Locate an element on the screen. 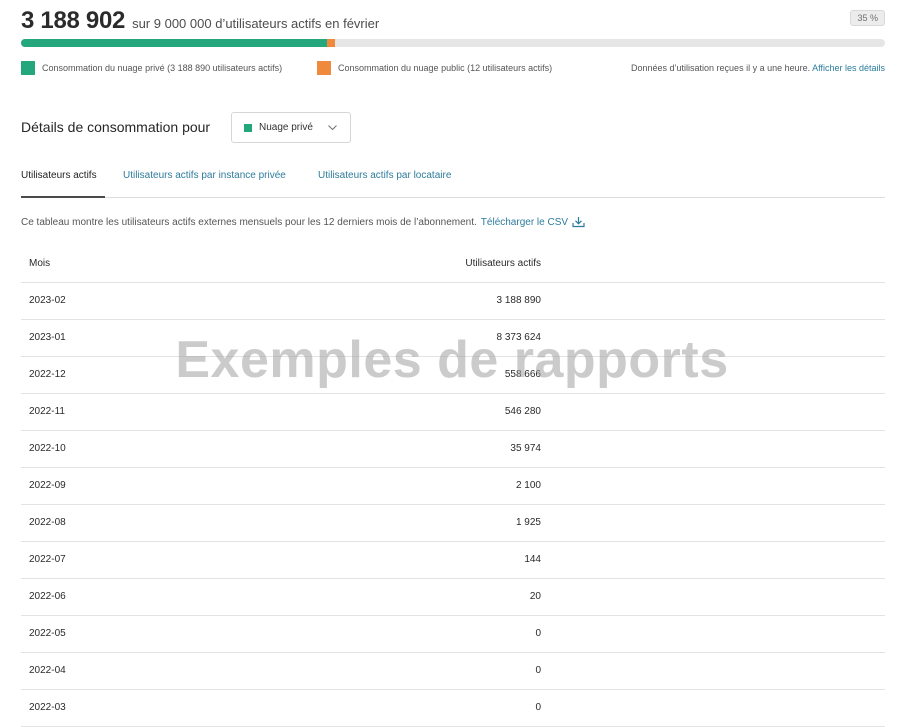  public-swatch is located at coordinates (324, 68).